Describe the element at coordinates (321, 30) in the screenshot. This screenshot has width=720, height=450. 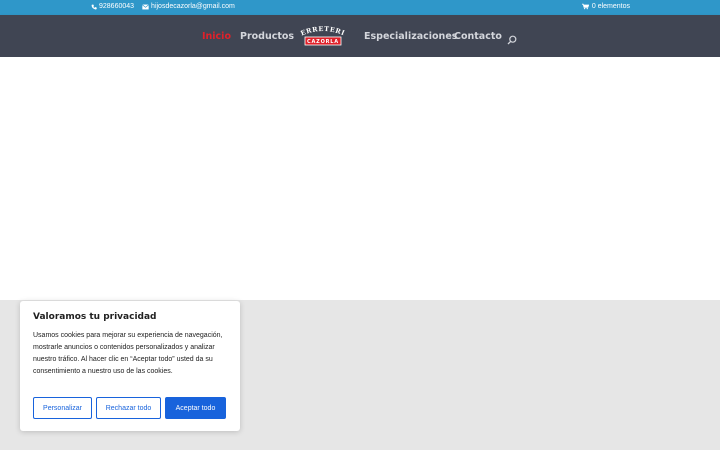
I see `svg-text: FERRETERIA` at that location.